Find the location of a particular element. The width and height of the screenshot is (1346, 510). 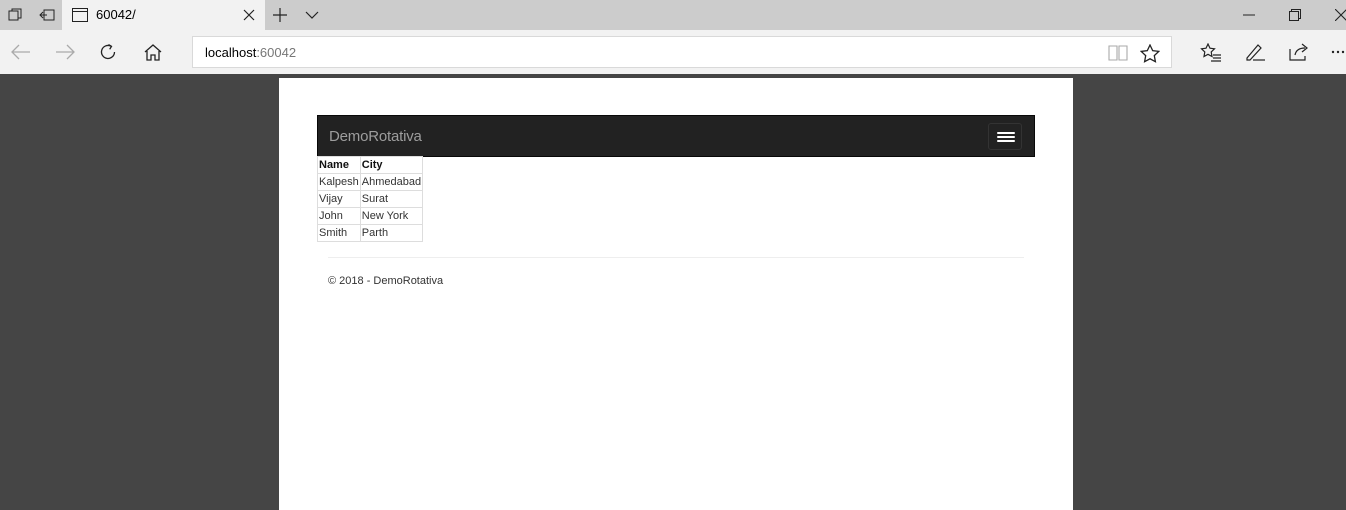

address-bar: localhost:60042 is located at coordinates (682, 52).